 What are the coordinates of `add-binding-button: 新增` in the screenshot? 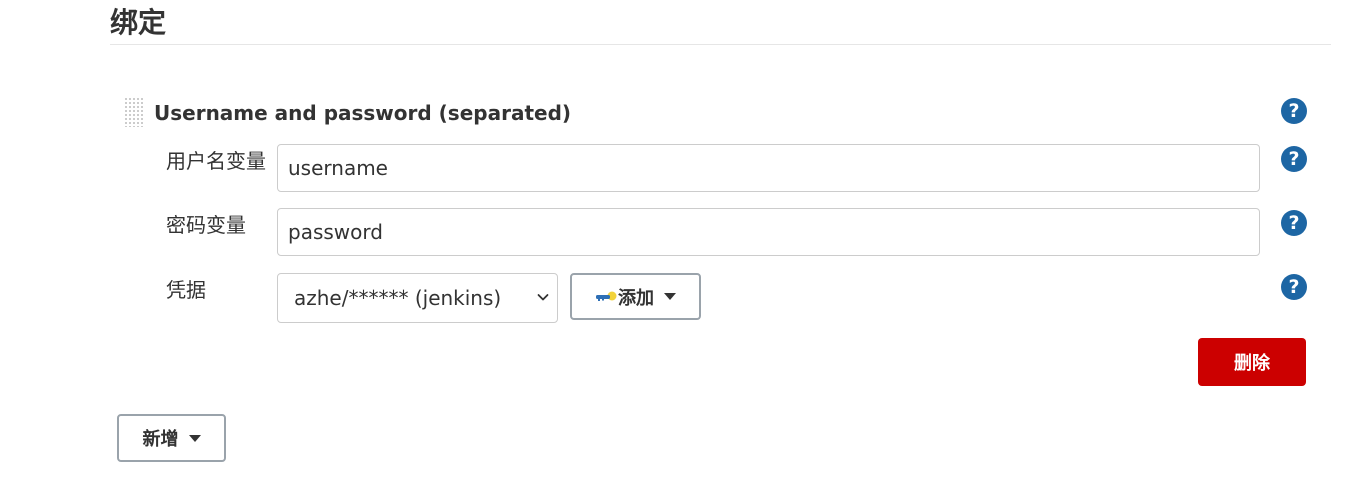 It's located at (171, 438).